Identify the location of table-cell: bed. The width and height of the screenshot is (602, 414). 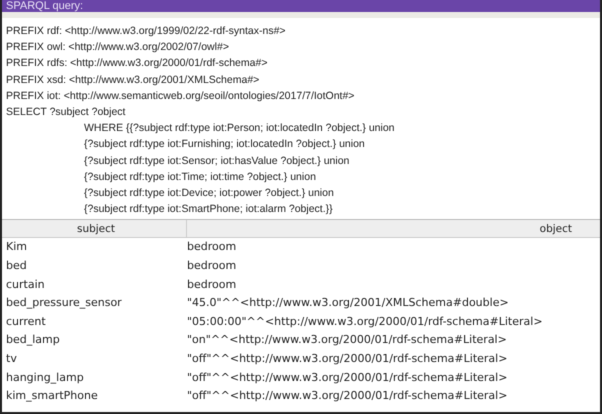
(16, 265).